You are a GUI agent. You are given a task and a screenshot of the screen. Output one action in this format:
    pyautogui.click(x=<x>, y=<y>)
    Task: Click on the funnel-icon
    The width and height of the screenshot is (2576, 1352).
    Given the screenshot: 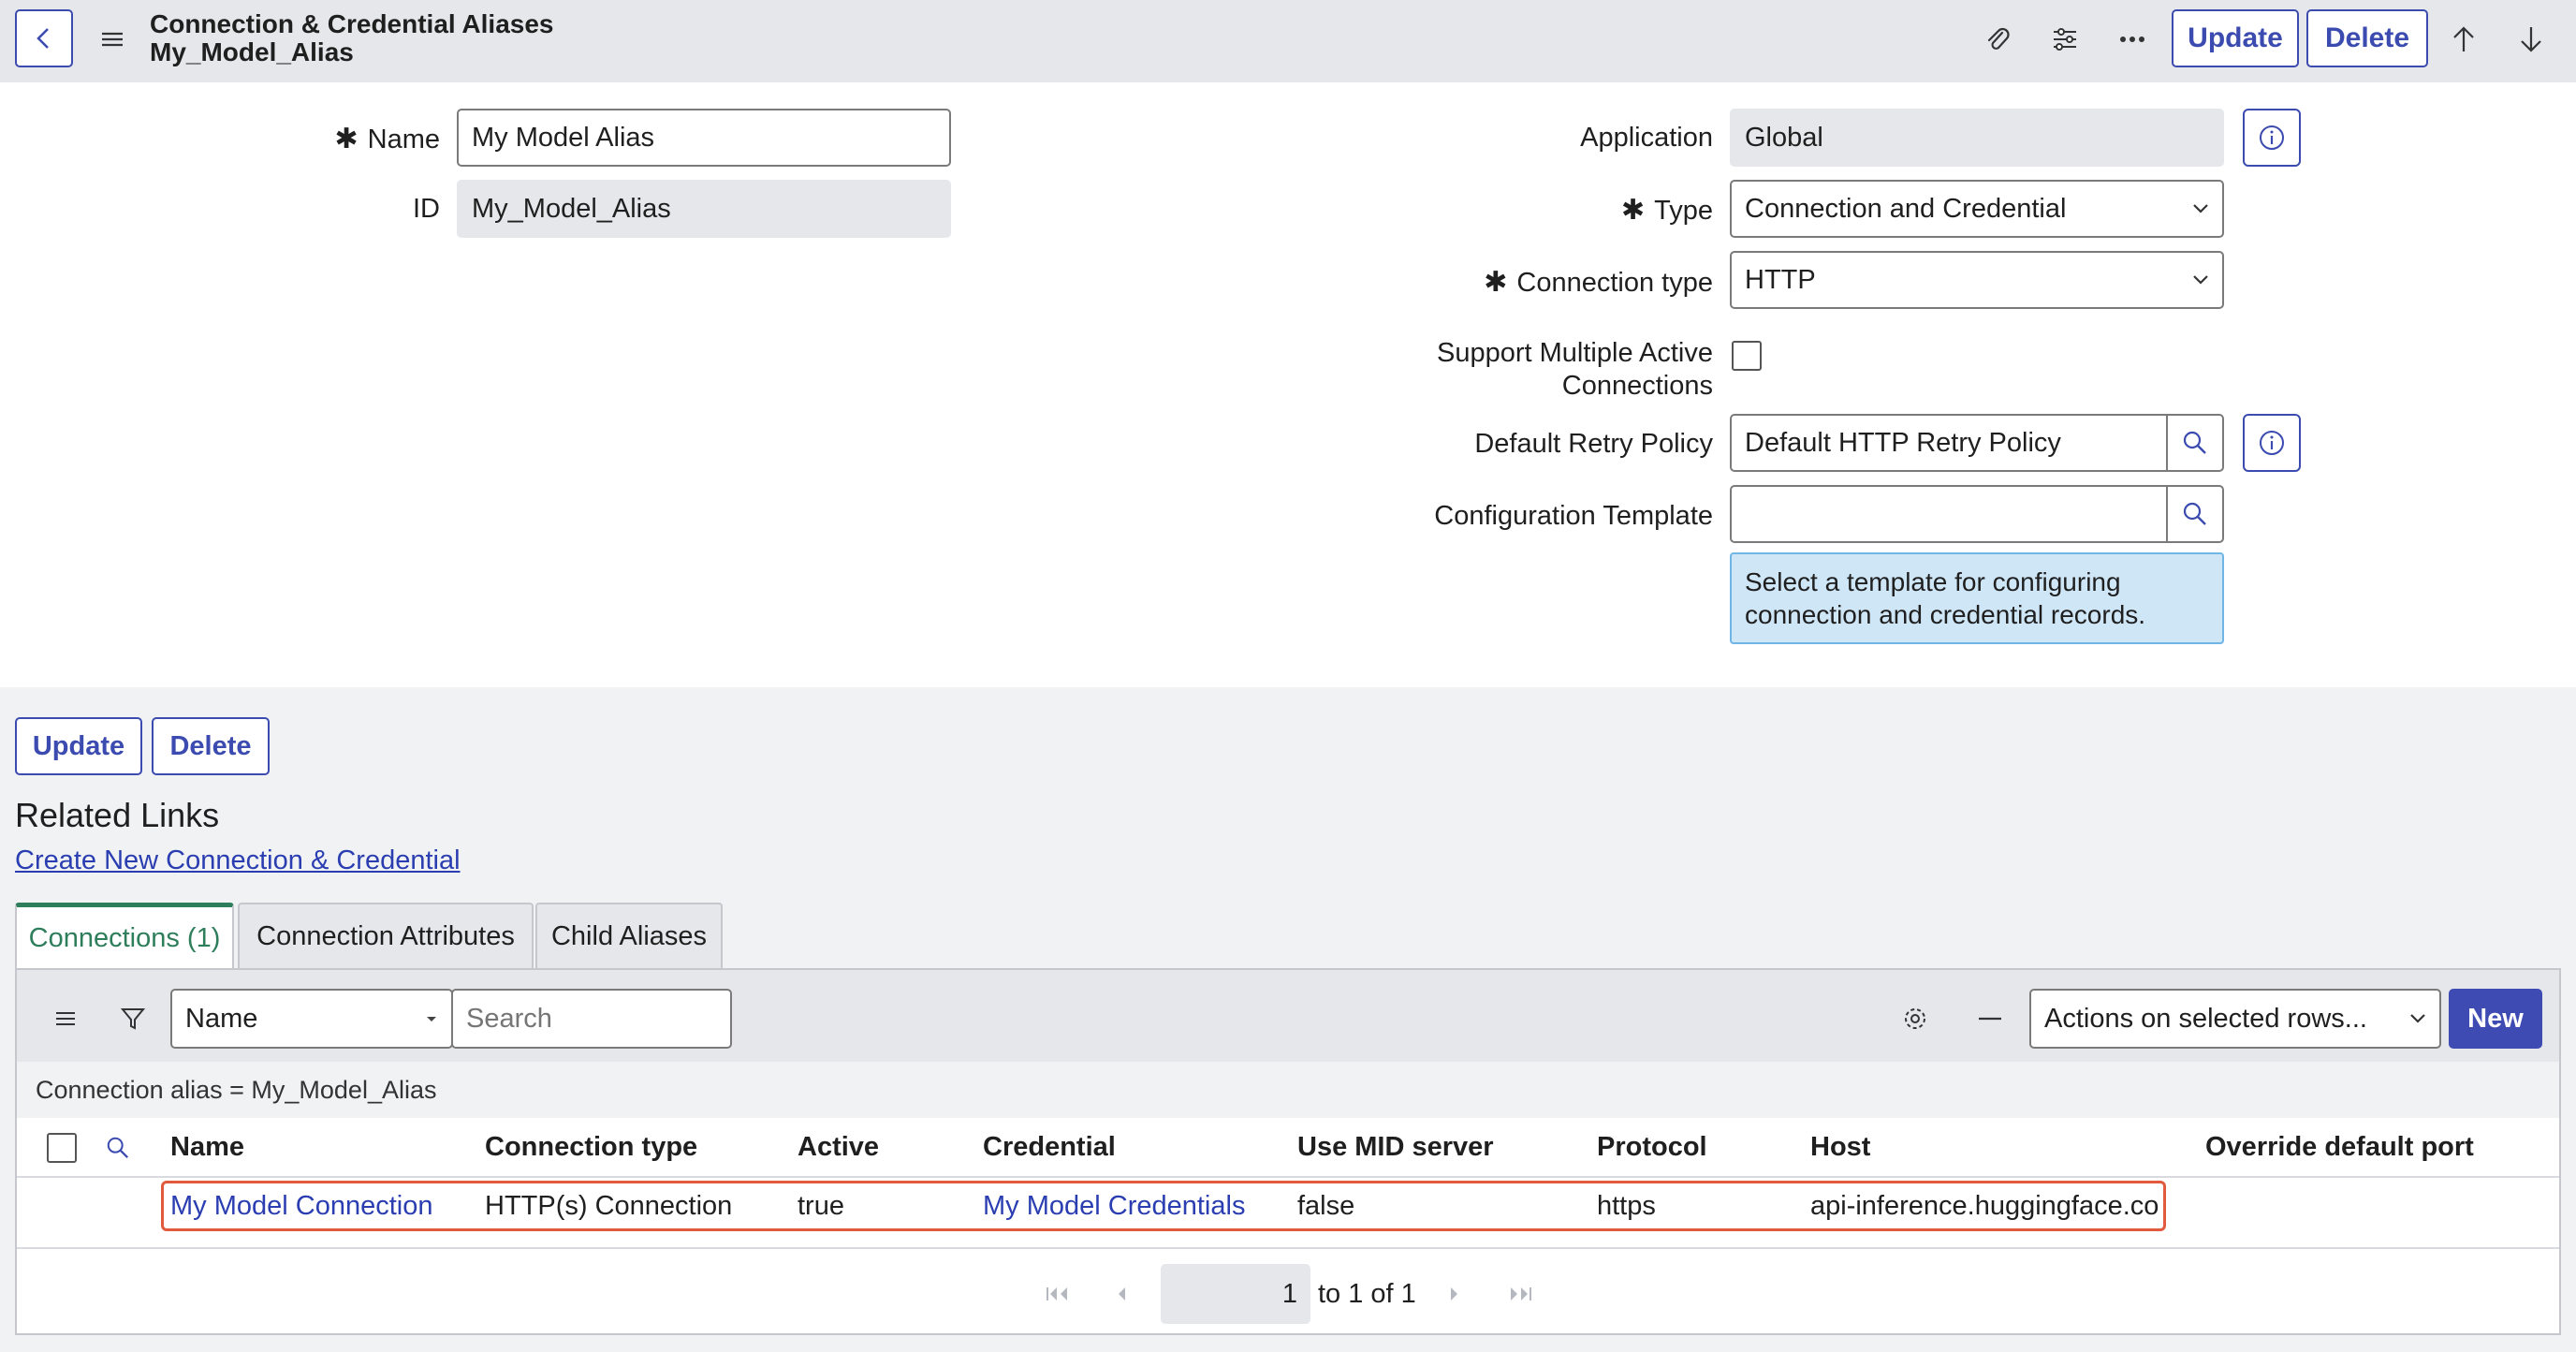 What is the action you would take?
    pyautogui.click(x=133, y=1019)
    